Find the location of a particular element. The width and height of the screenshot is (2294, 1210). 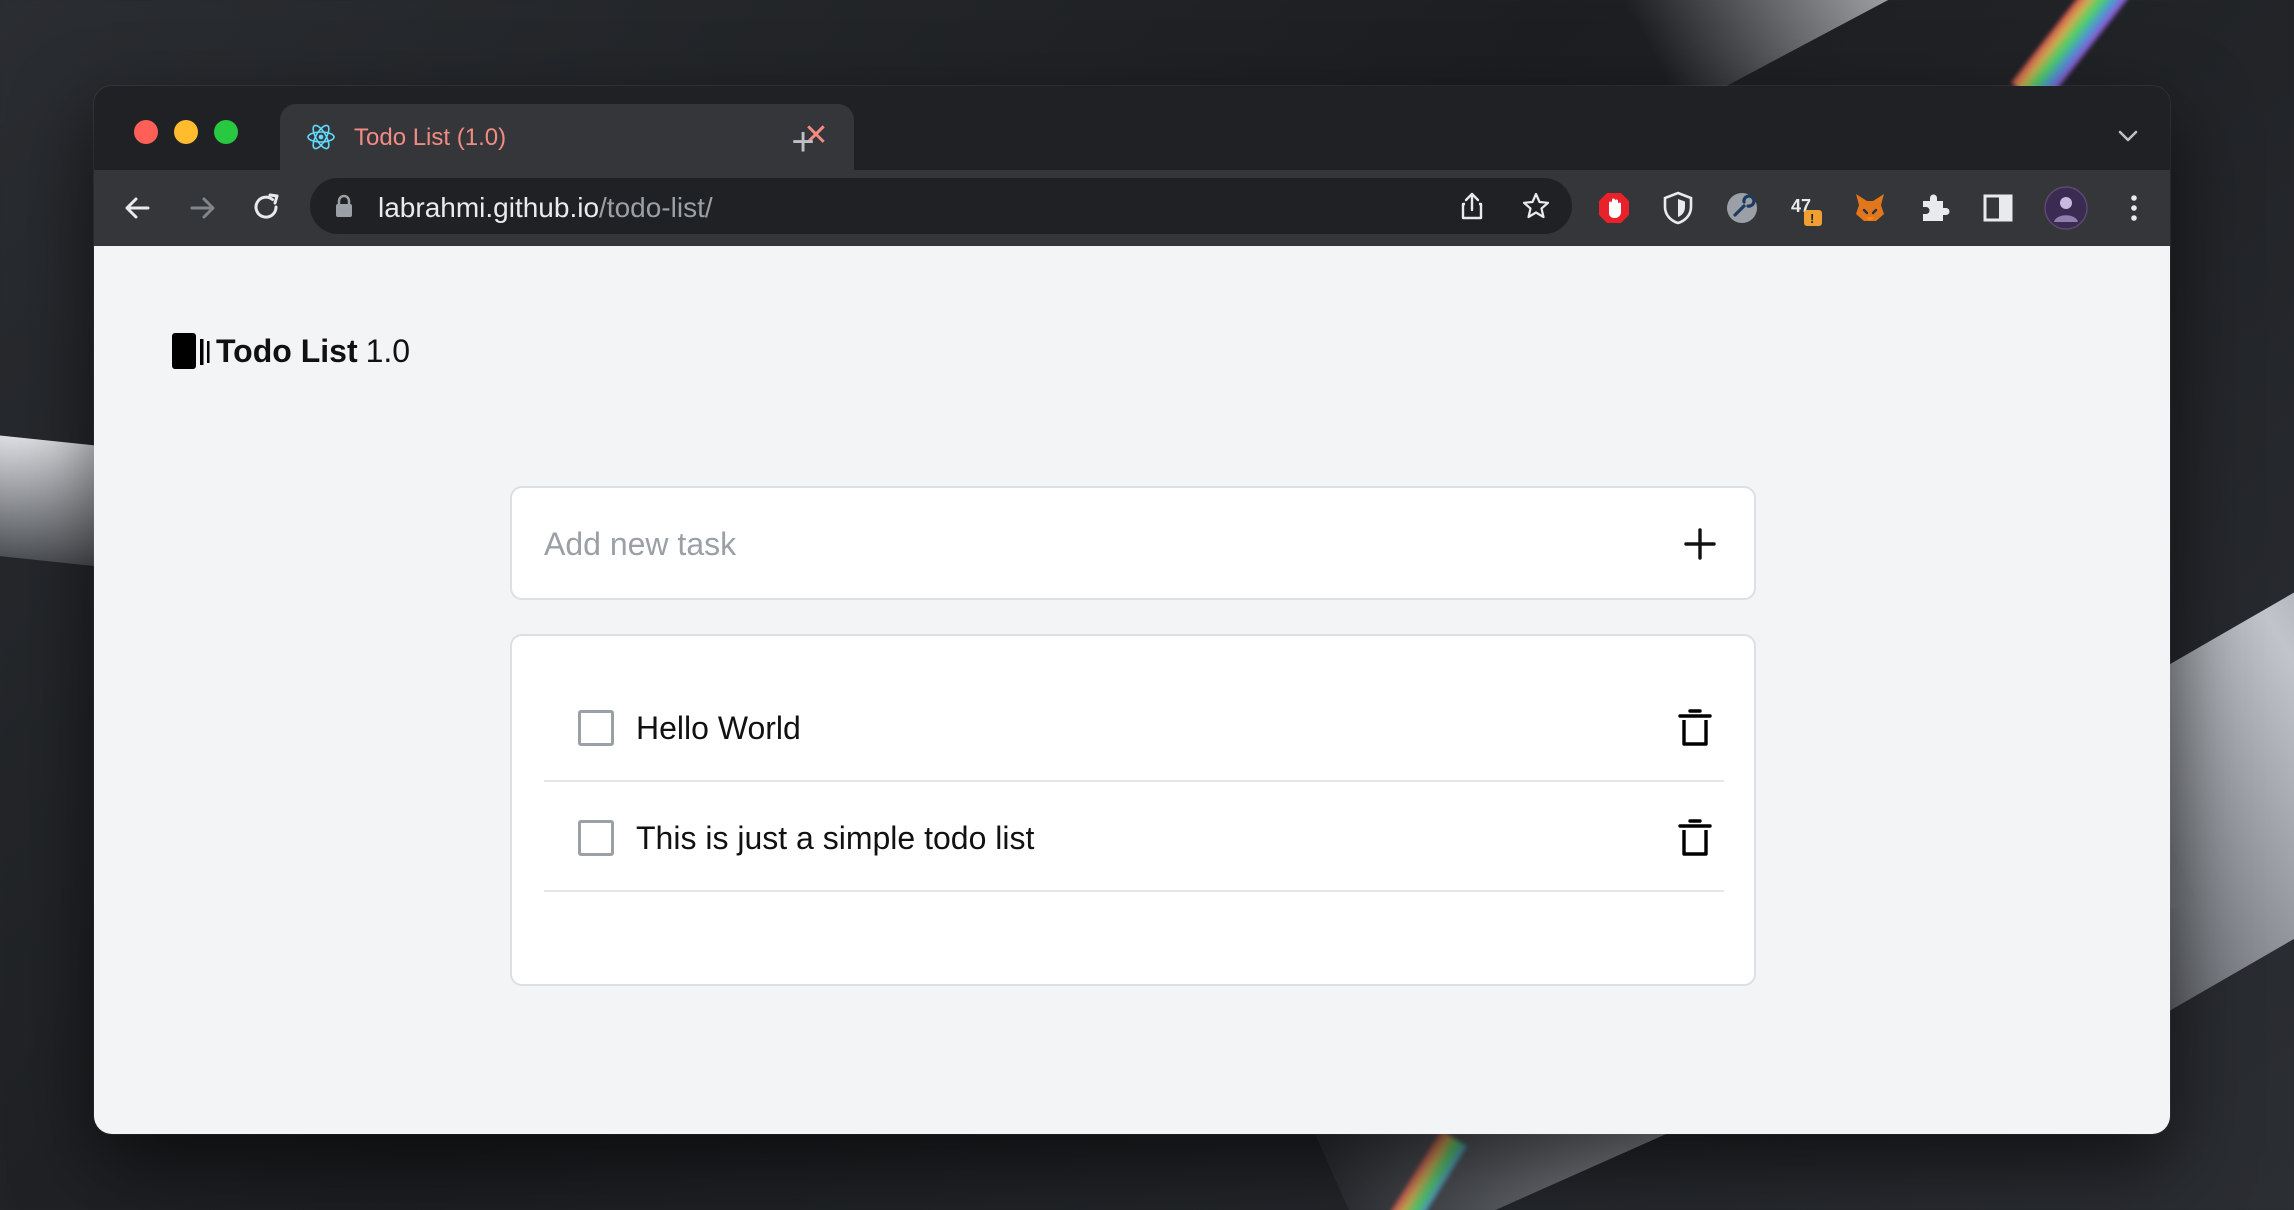

task-text: Hello World is located at coordinates (718, 728).